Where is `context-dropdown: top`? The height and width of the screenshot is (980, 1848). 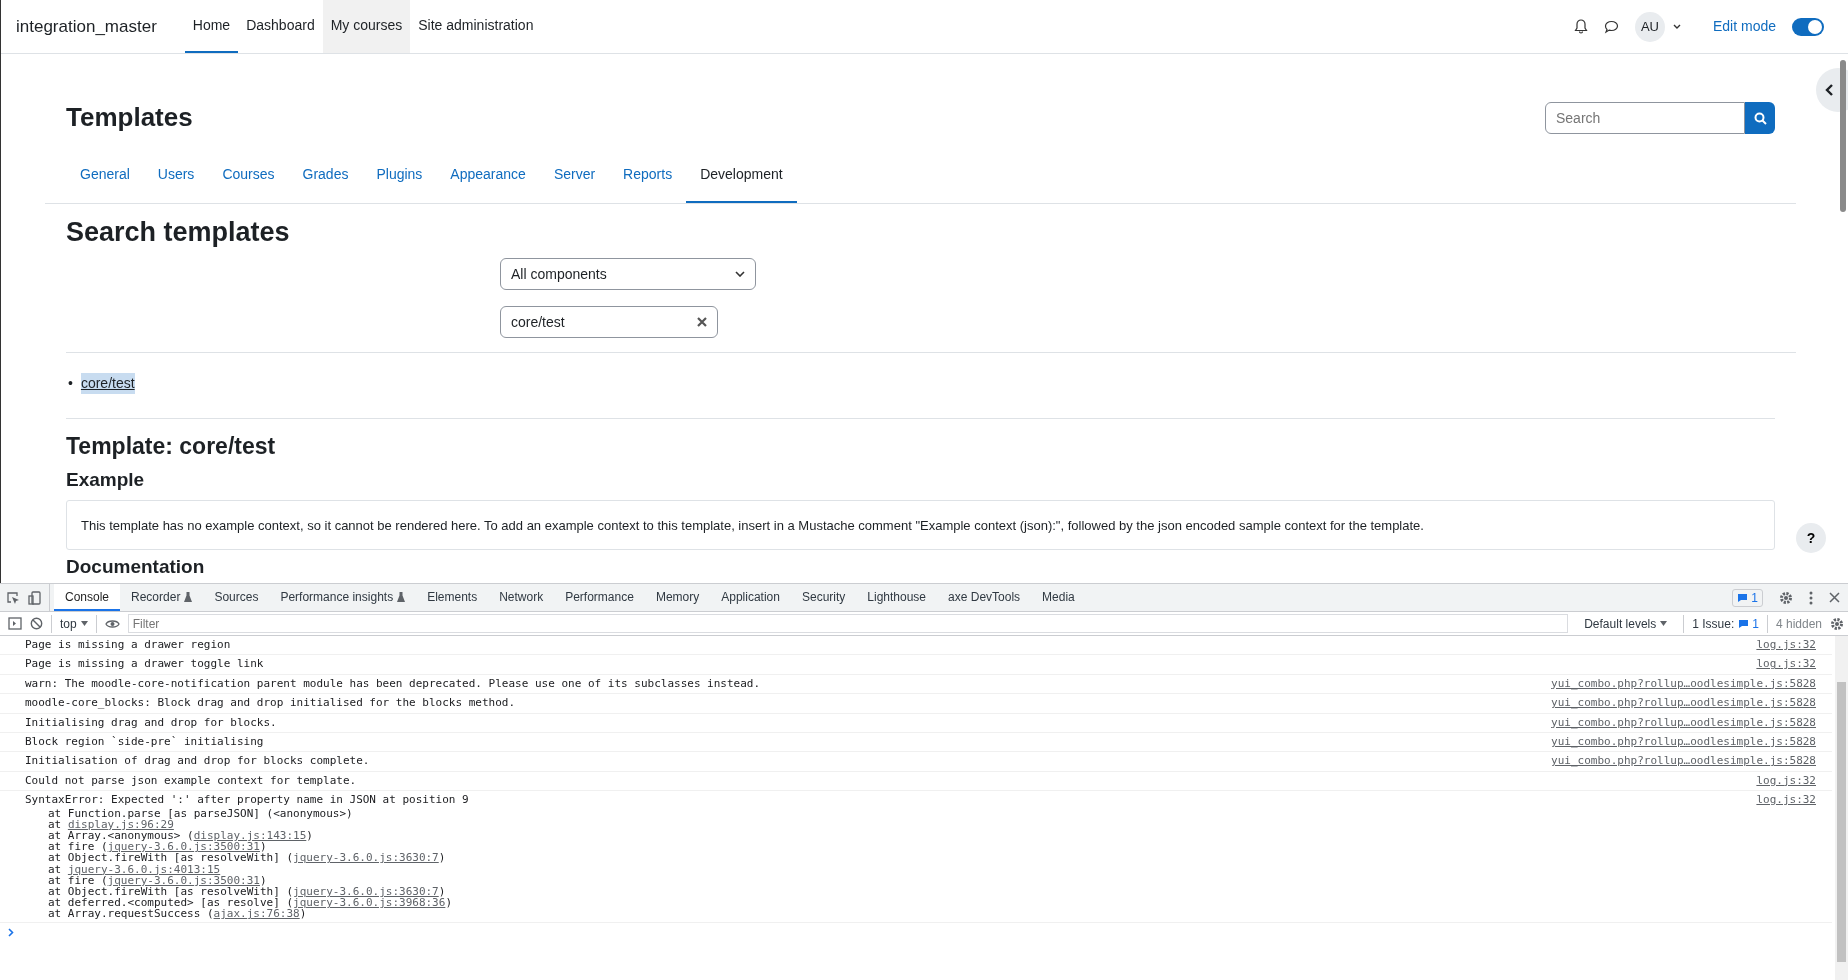 context-dropdown: top is located at coordinates (74, 623).